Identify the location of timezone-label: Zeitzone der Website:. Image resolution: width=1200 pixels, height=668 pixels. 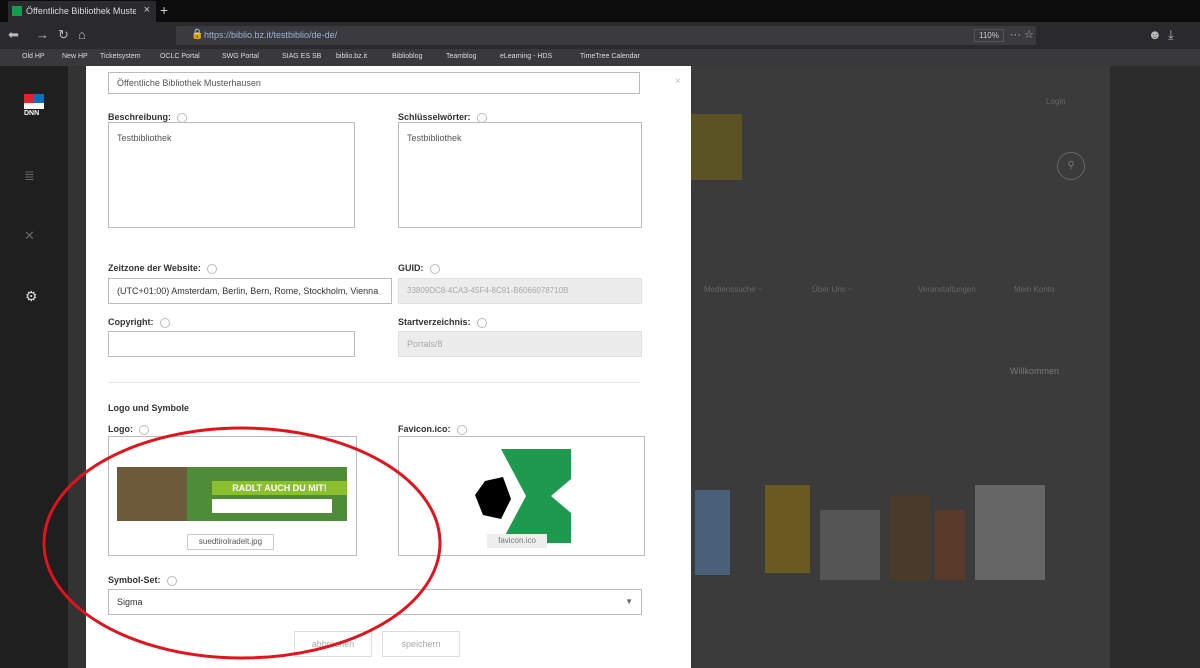
(162, 268).